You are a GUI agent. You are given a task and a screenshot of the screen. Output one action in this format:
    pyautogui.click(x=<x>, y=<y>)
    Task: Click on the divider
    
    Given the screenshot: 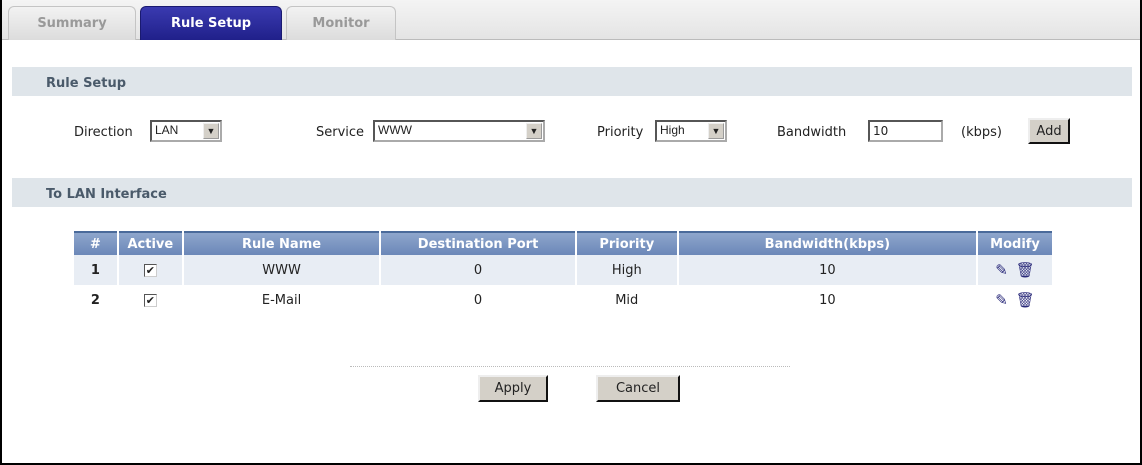 What is the action you would take?
    pyautogui.click(x=570, y=366)
    